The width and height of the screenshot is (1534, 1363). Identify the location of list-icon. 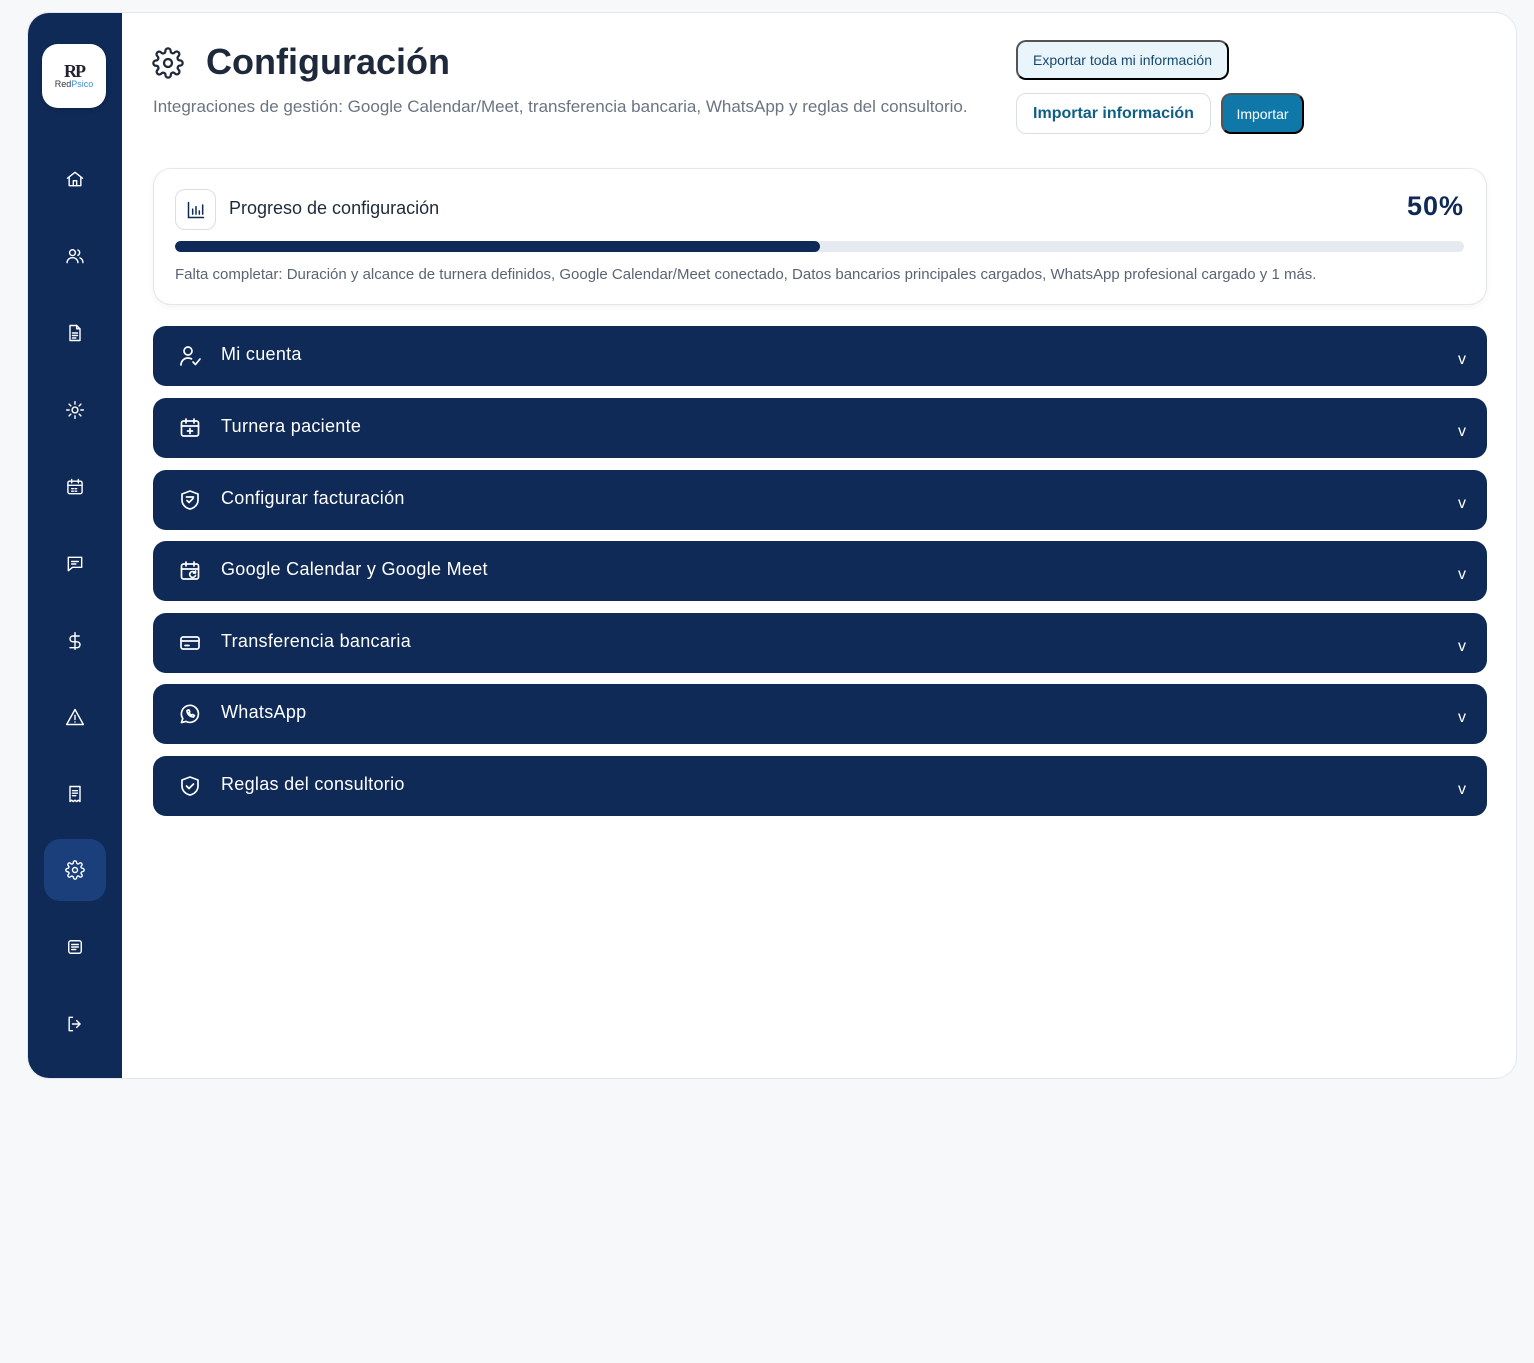
(75, 947).